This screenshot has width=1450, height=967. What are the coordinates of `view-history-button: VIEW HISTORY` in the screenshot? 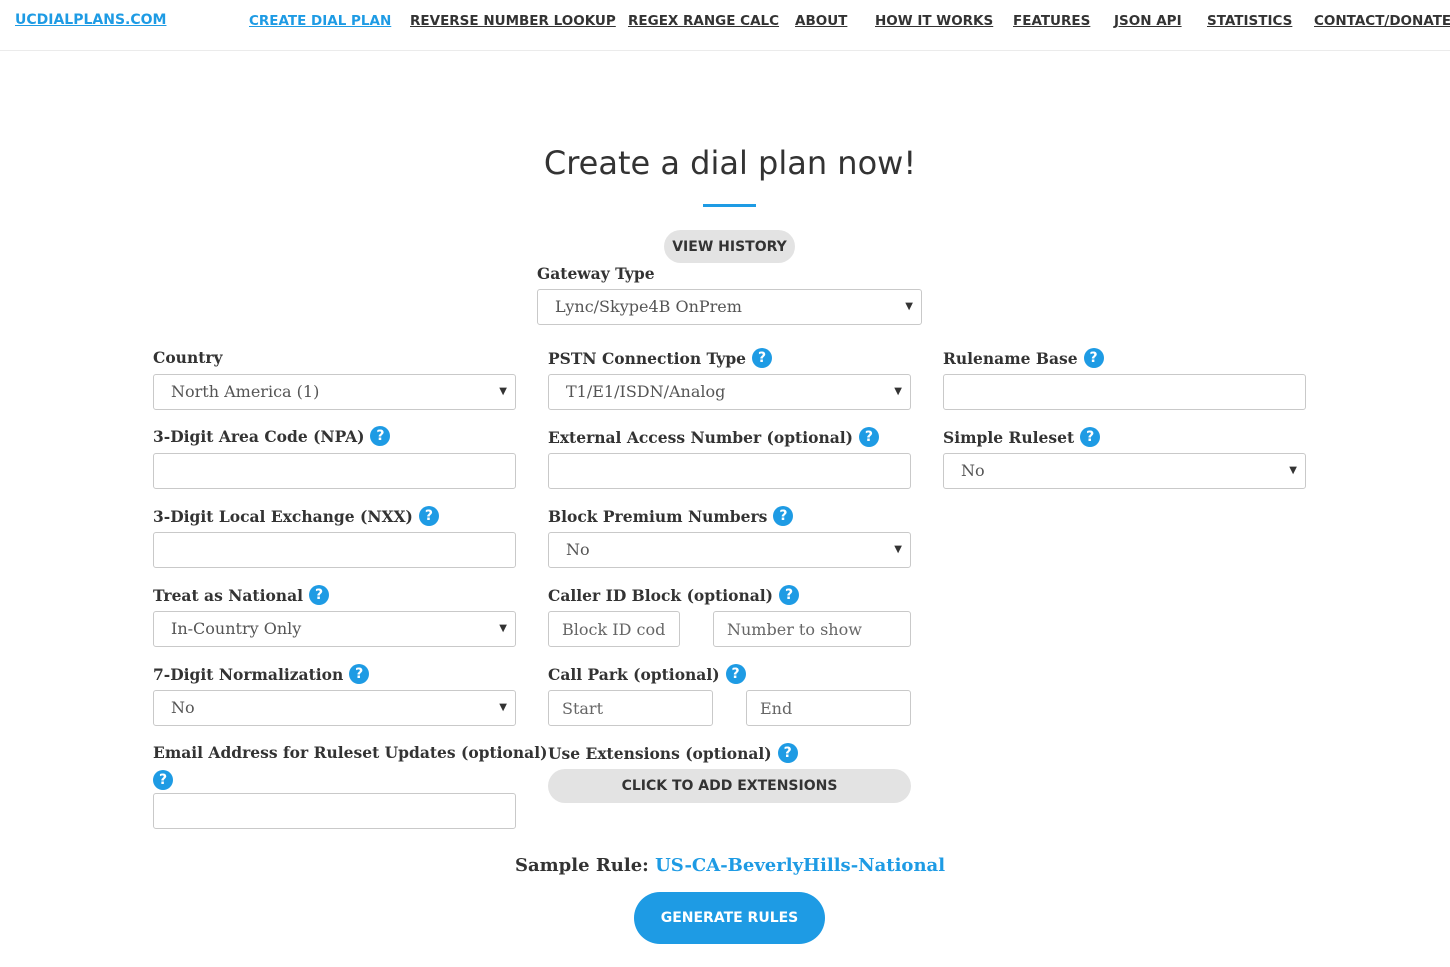 It's located at (729, 246).